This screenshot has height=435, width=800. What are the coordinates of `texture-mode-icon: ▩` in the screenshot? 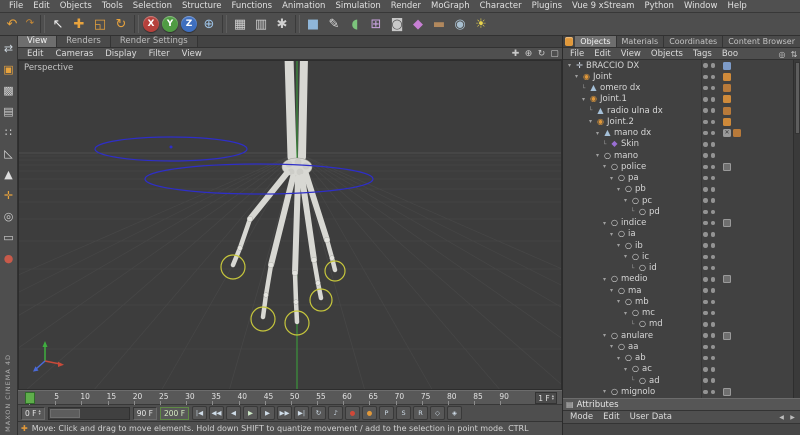 It's located at (8, 90).